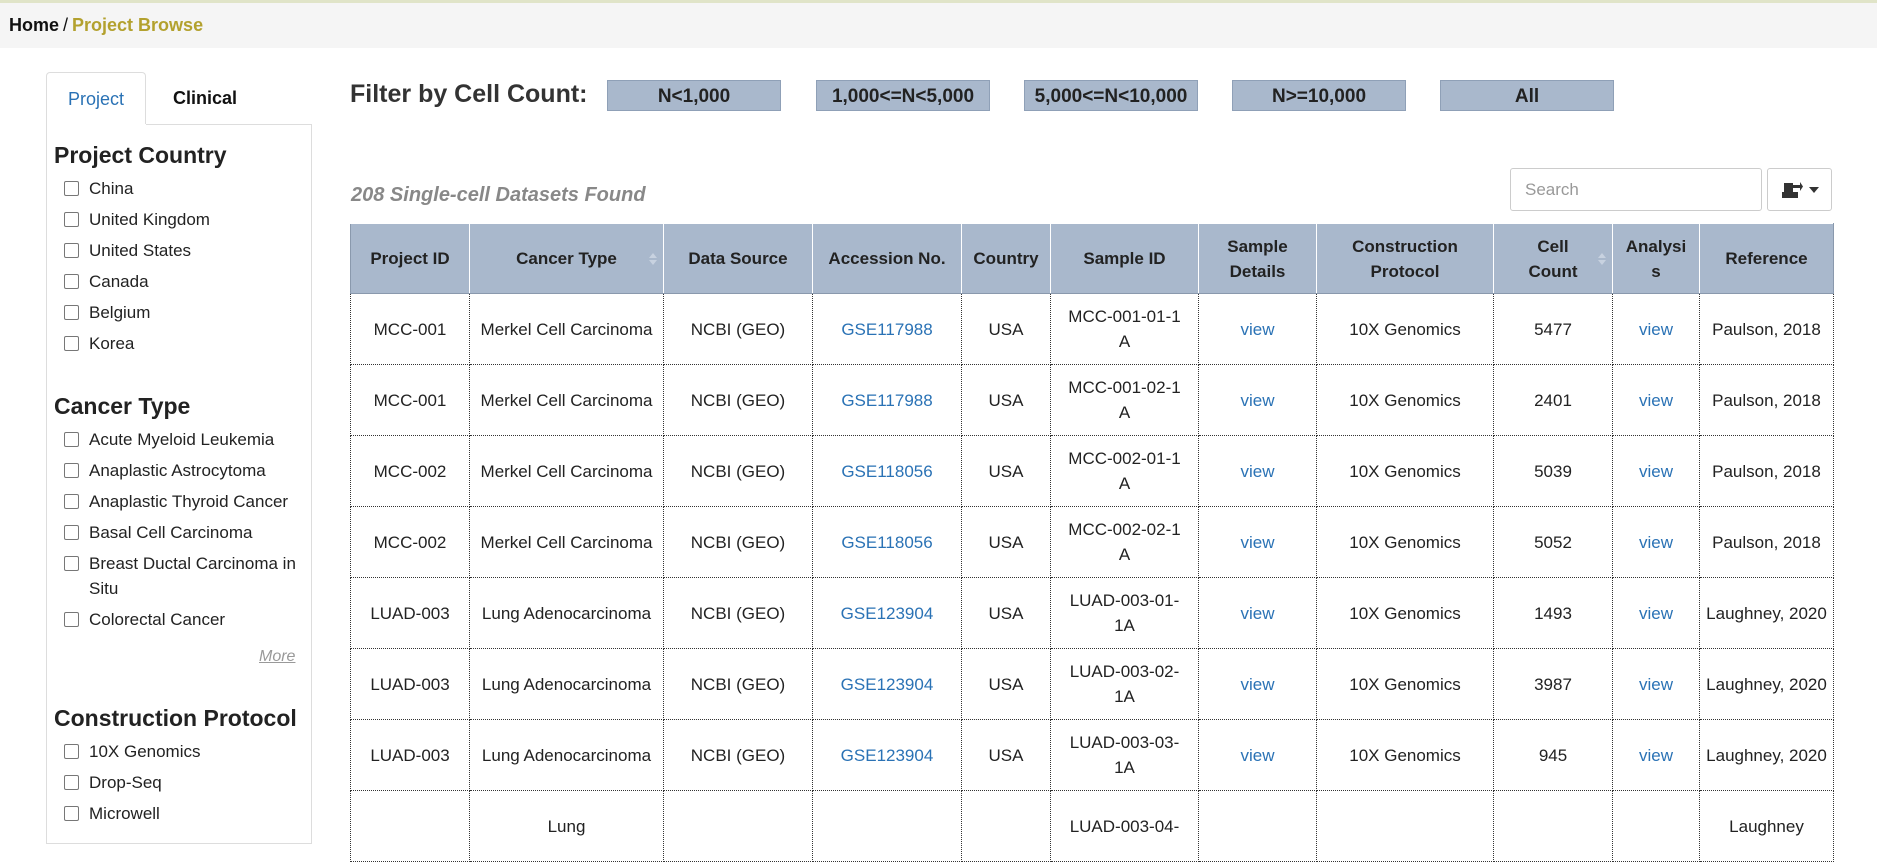  What do you see at coordinates (98, 190) in the screenshot?
I see `country-option-china: China` at bounding box center [98, 190].